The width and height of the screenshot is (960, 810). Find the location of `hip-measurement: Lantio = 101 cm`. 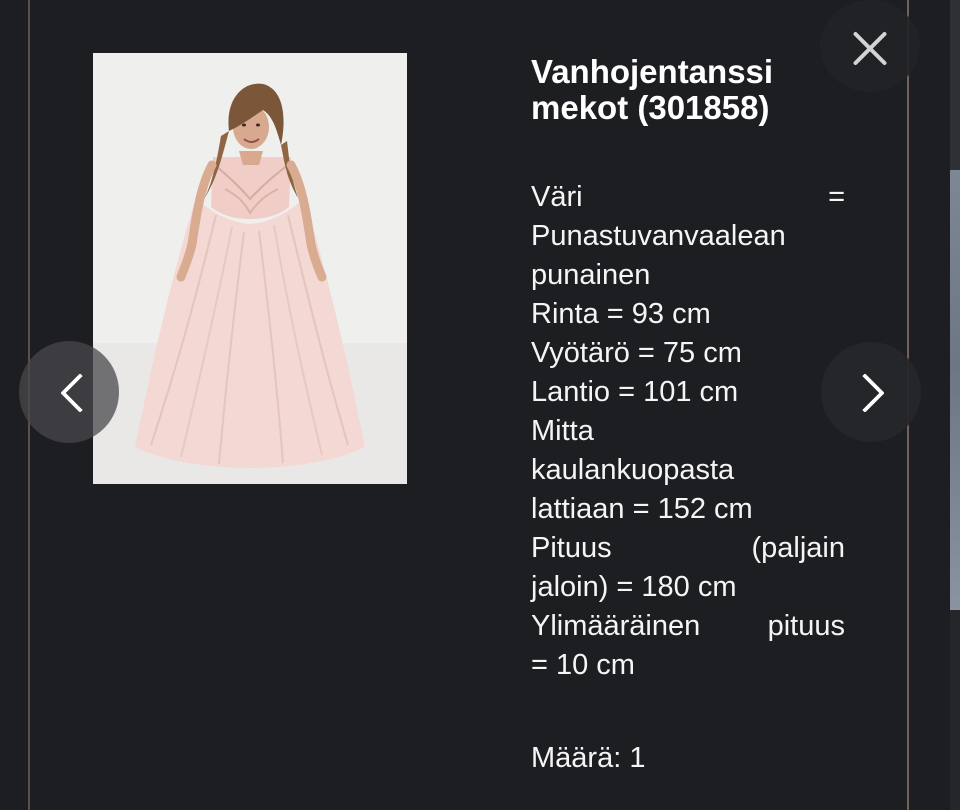

hip-measurement: Lantio = 101 cm is located at coordinates (635, 392).